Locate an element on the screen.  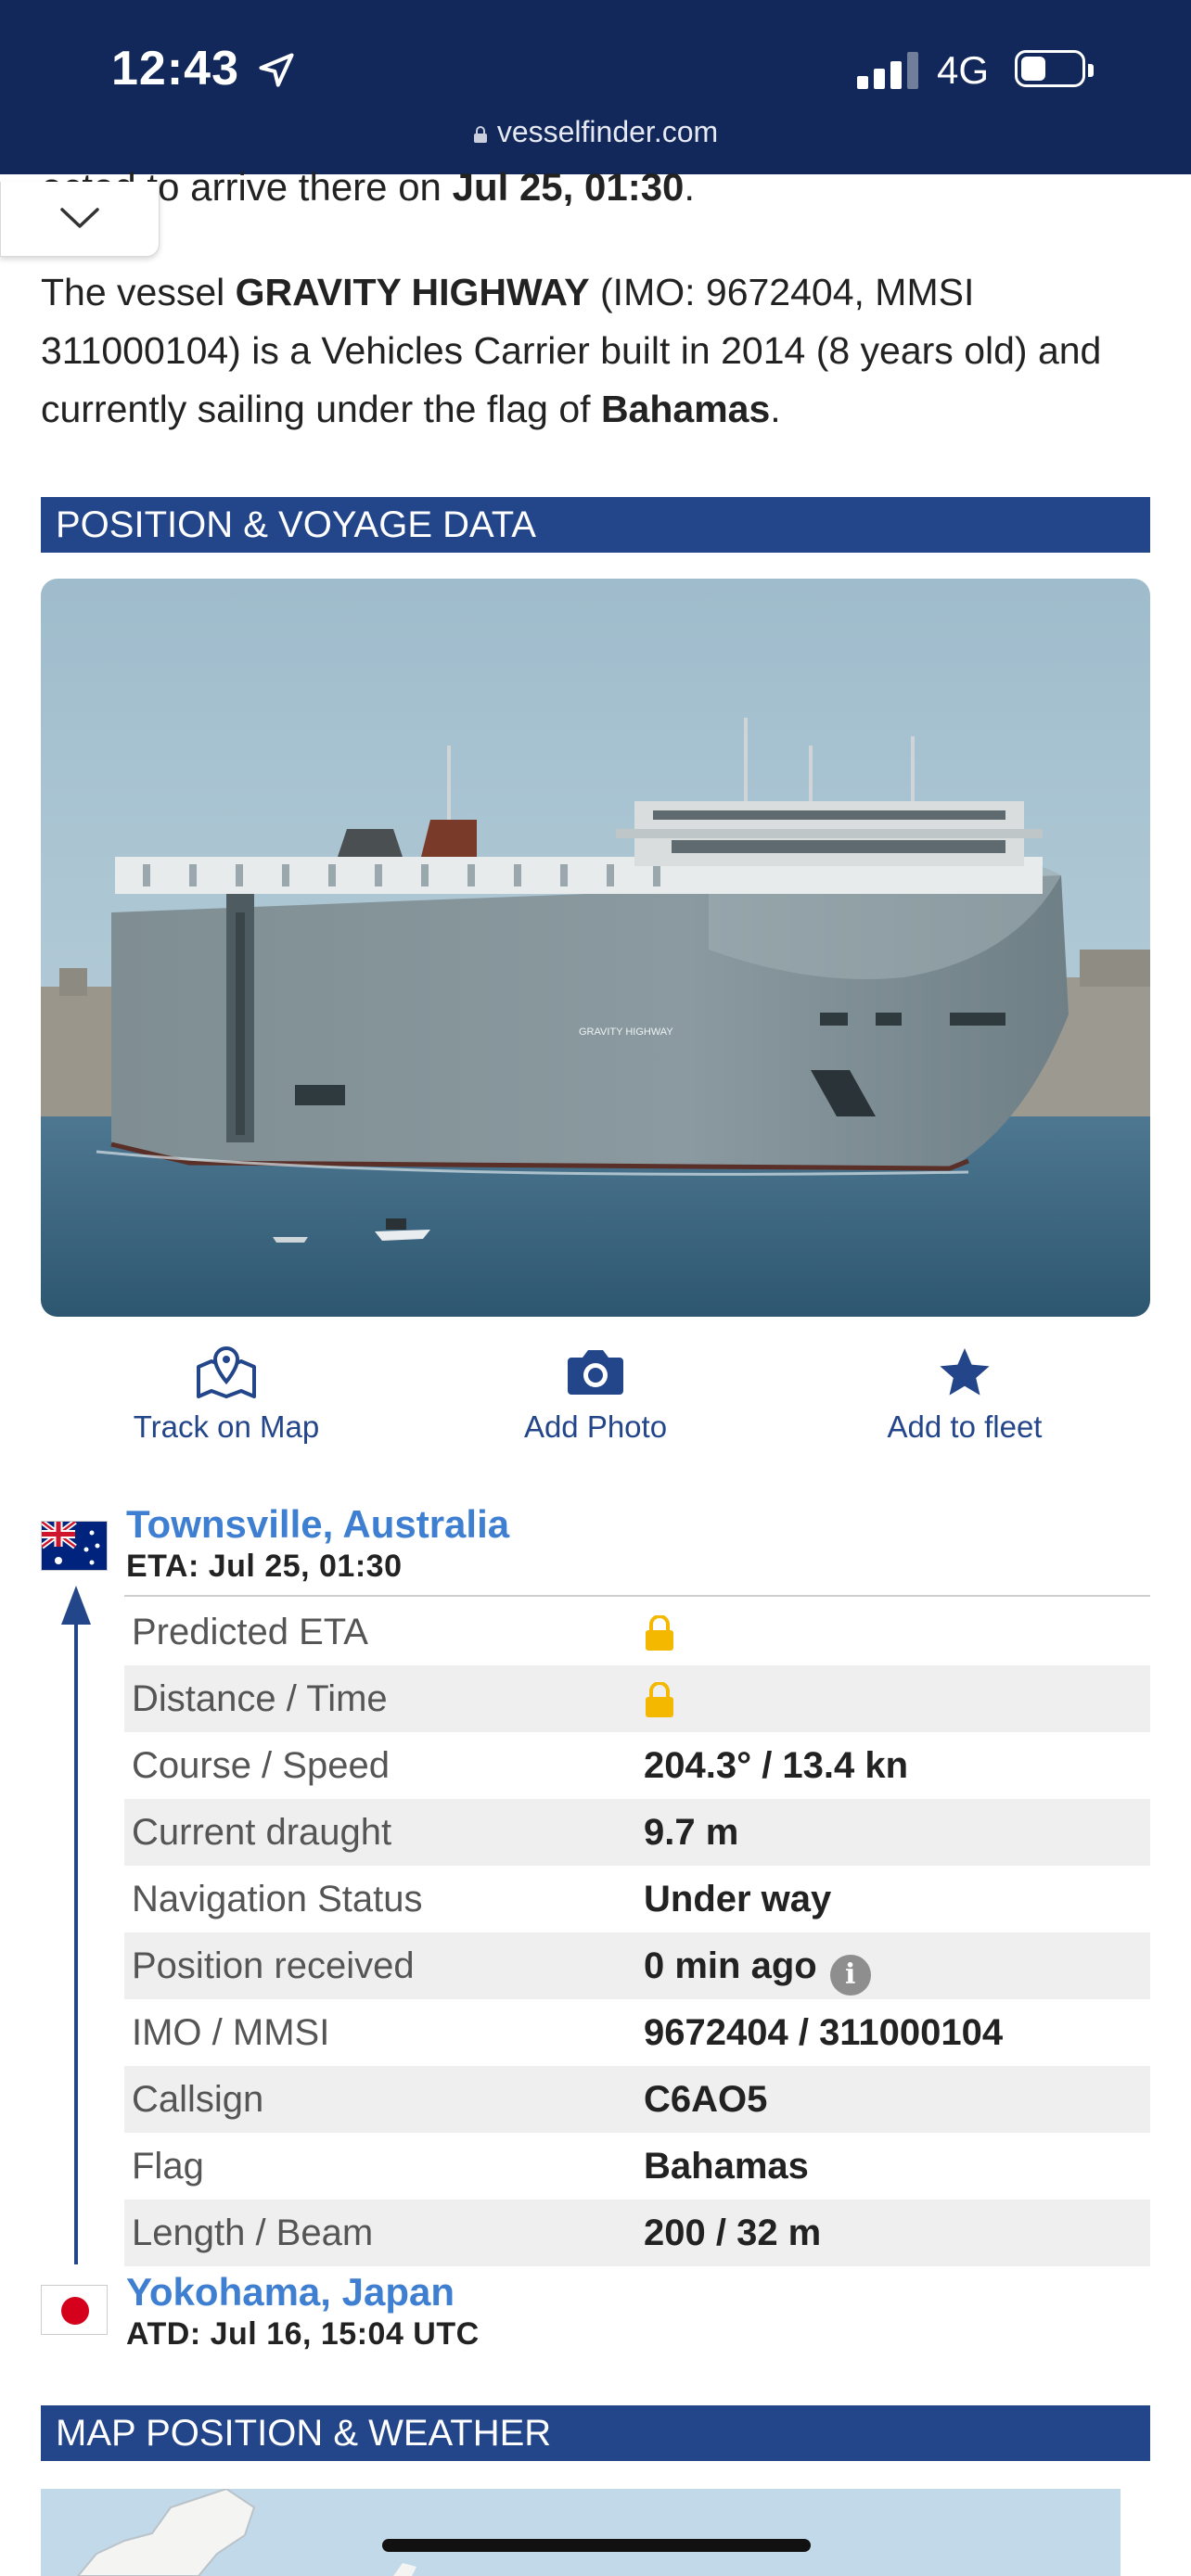
home-indicator is located at coordinates (597, 2545).